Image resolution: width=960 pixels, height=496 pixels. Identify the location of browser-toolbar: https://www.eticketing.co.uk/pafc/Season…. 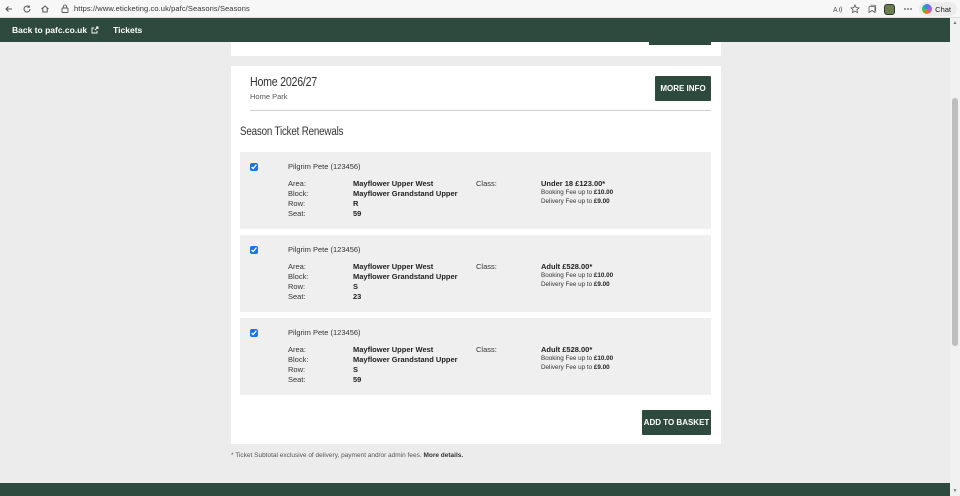
(480, 9).